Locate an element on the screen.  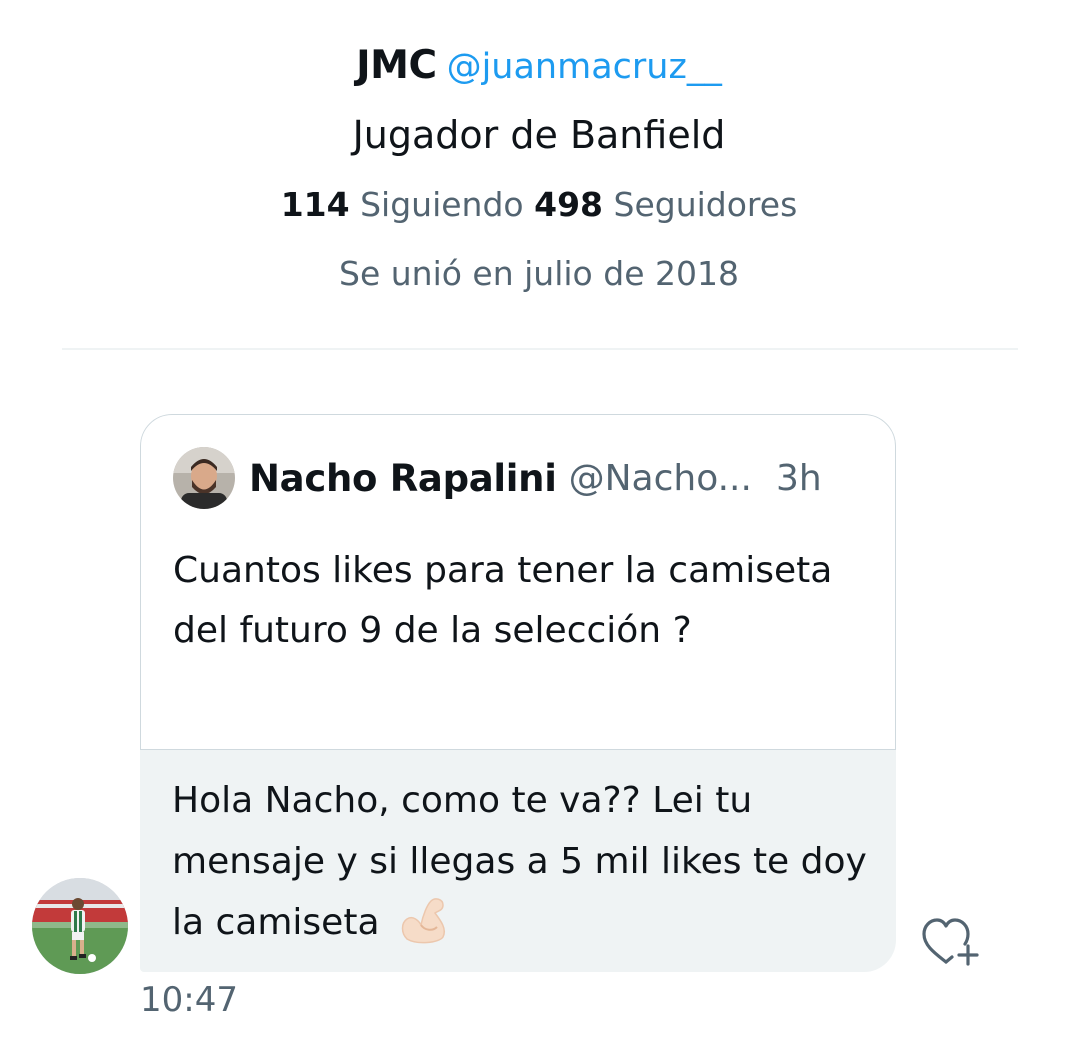
heart-plus-icon is located at coordinates (950, 942).